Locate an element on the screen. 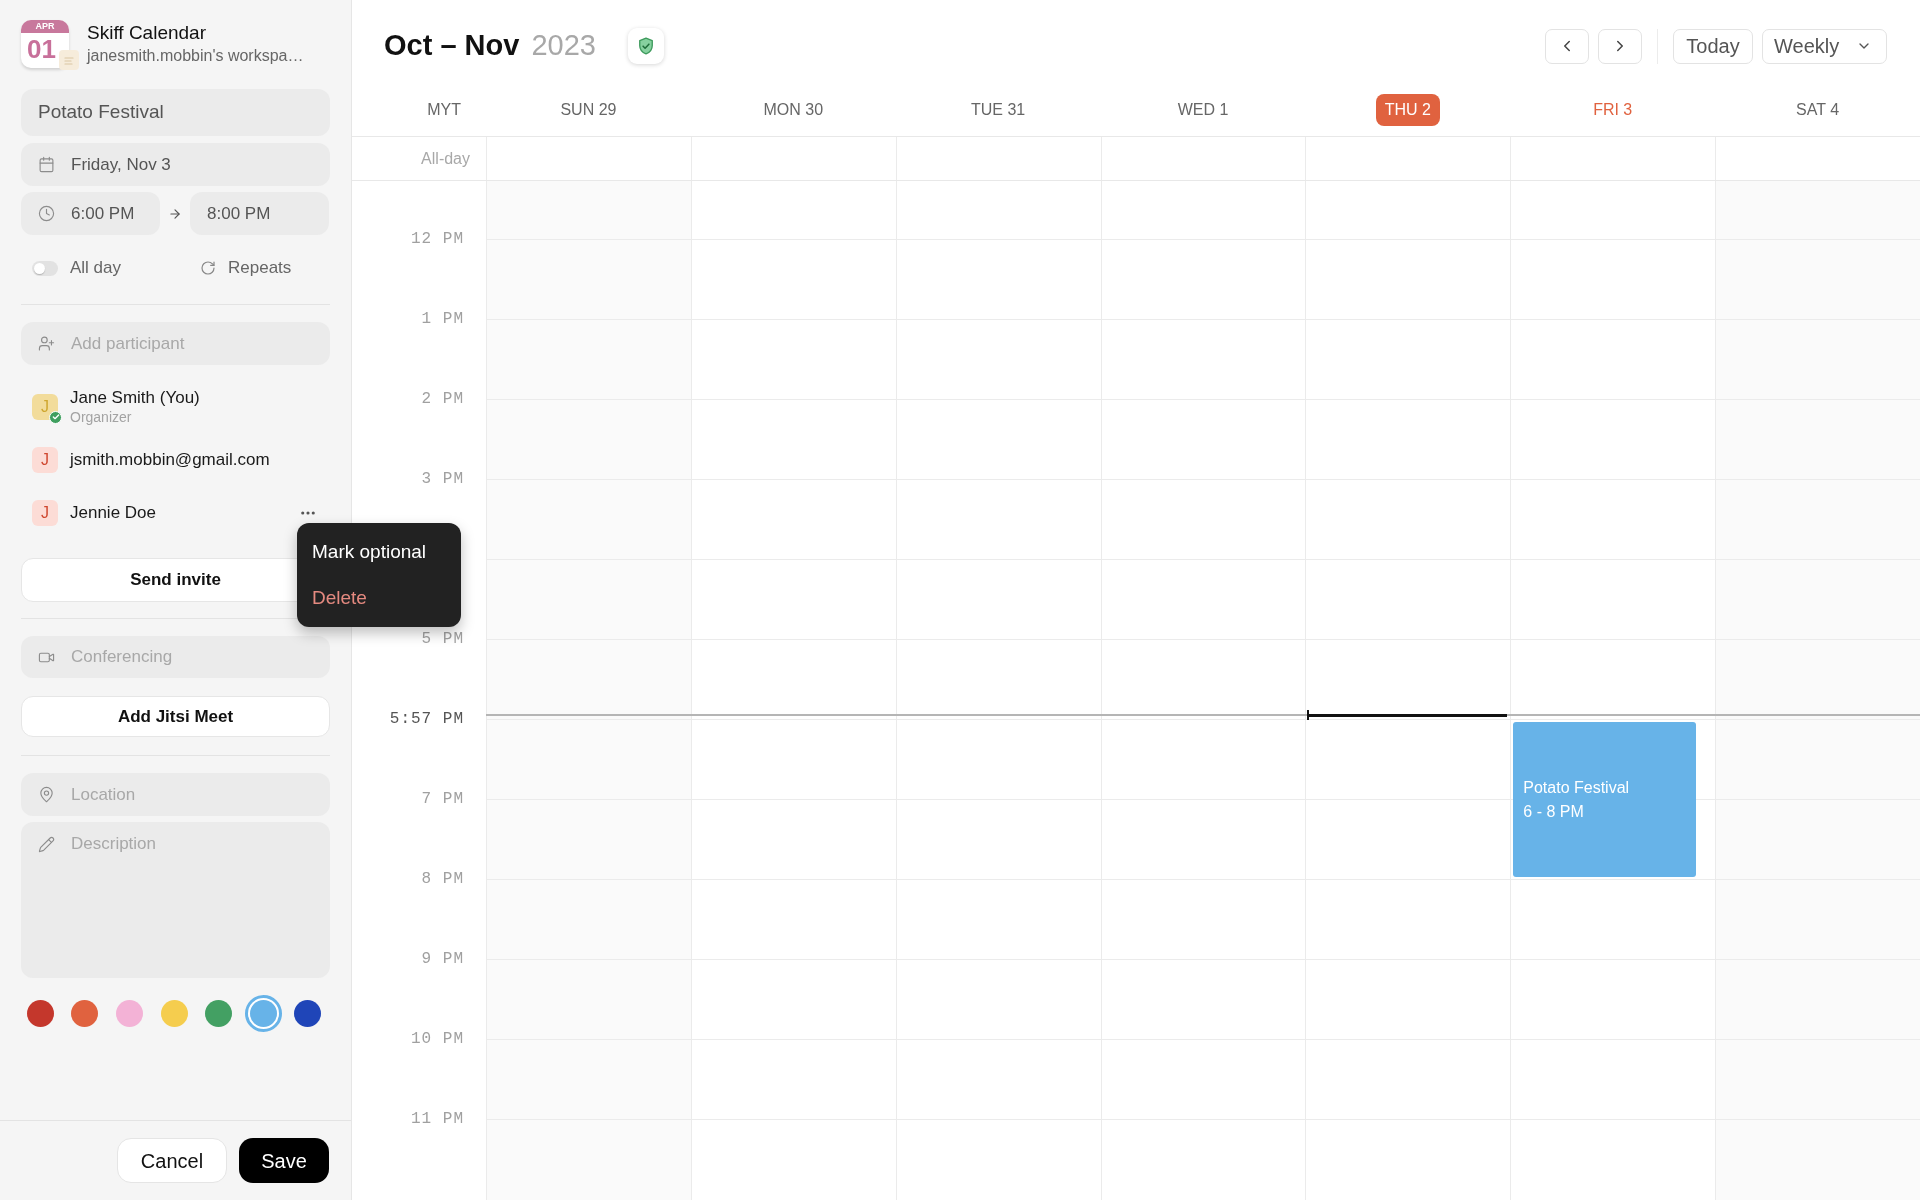 The width and height of the screenshot is (1920, 1200). time-label: 11 PM is located at coordinates (437, 1119).